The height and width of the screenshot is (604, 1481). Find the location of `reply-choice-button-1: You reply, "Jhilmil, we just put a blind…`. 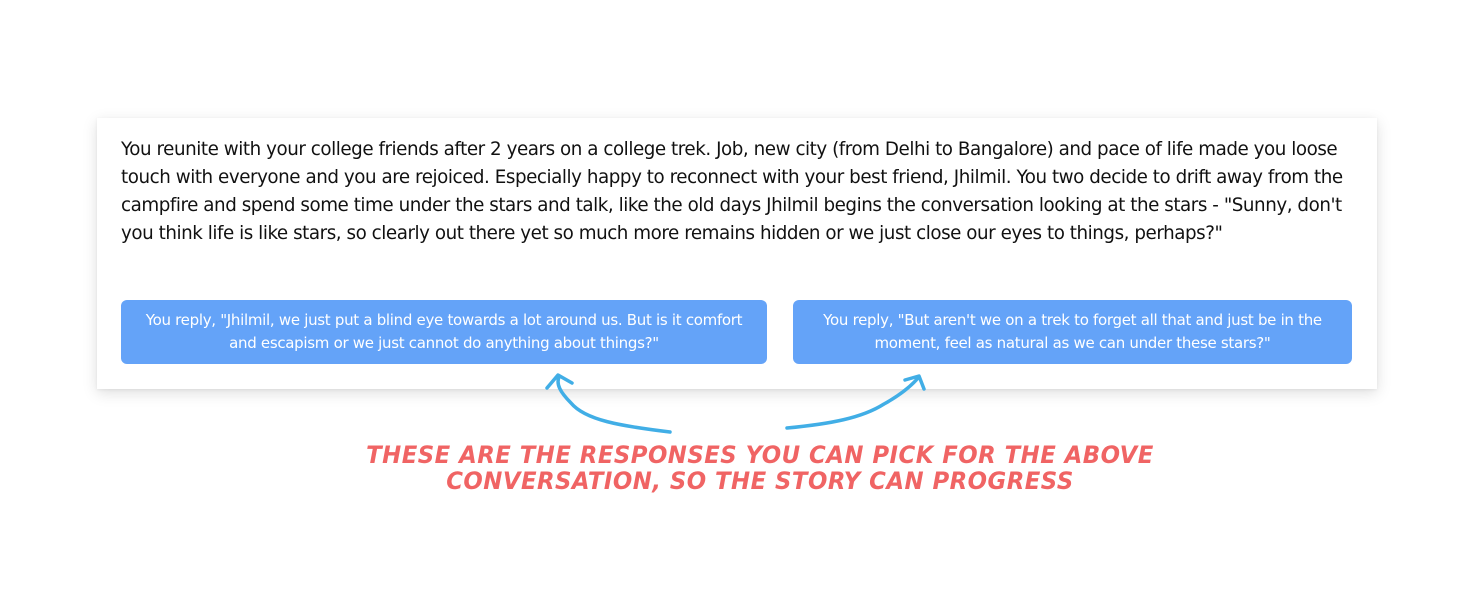

reply-choice-button-1: You reply, "Jhilmil, we just put a blind… is located at coordinates (444, 332).